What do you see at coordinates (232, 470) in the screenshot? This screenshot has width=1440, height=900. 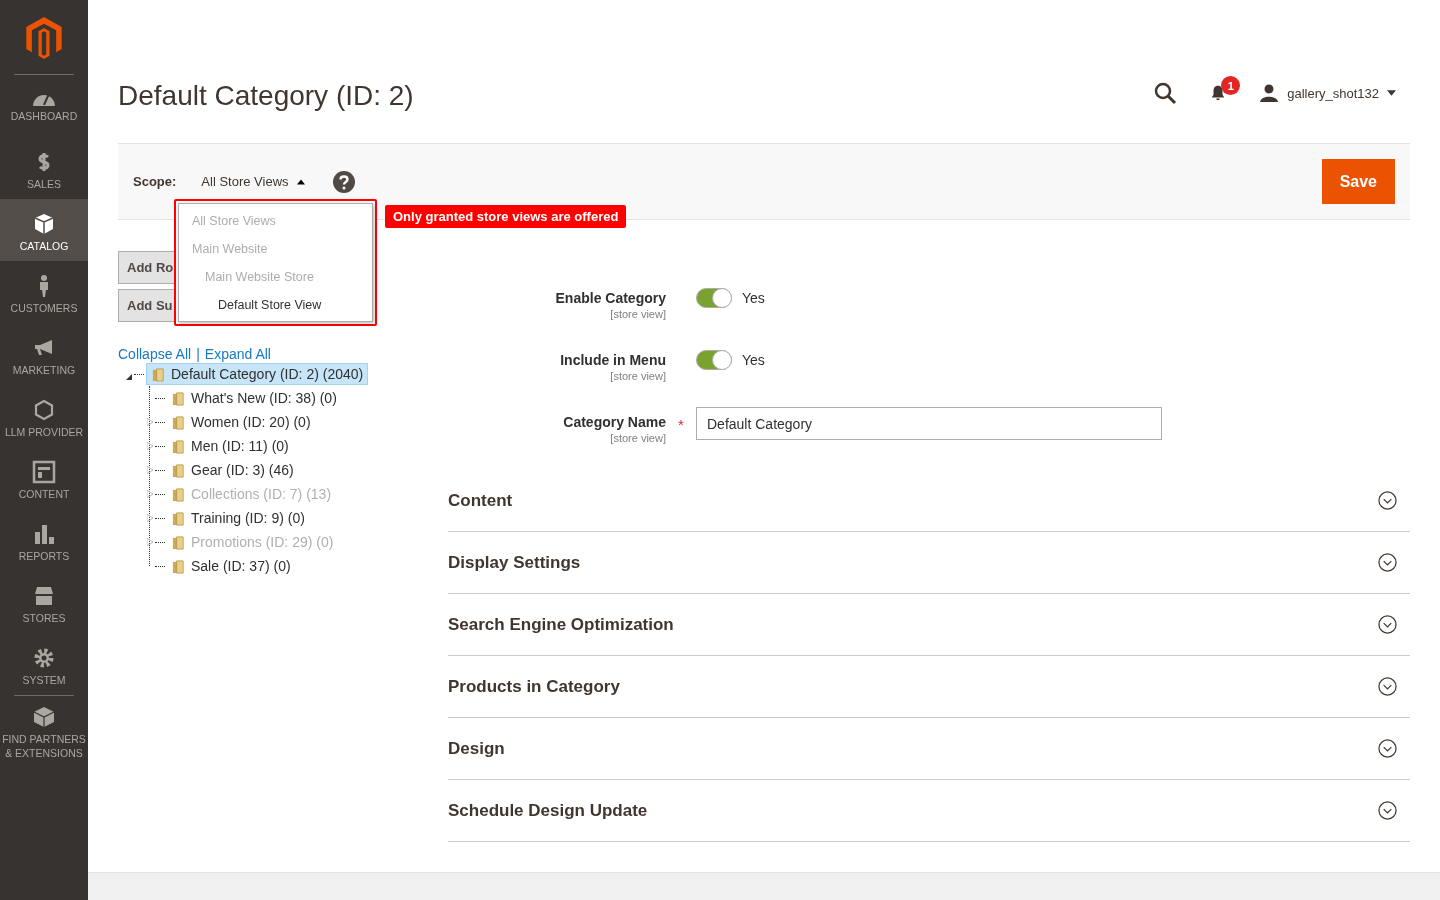 I see `tree-node: Gear (ID: 3) (46)` at bounding box center [232, 470].